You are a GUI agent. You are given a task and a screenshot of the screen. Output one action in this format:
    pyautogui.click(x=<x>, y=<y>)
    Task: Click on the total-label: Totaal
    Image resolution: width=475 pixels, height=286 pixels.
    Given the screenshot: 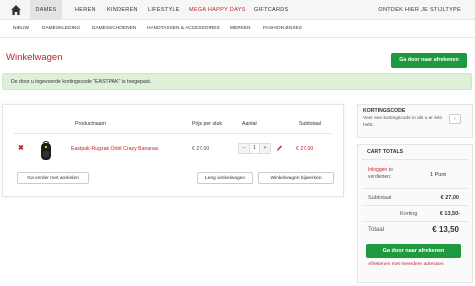 What is the action you would take?
    pyautogui.click(x=376, y=230)
    